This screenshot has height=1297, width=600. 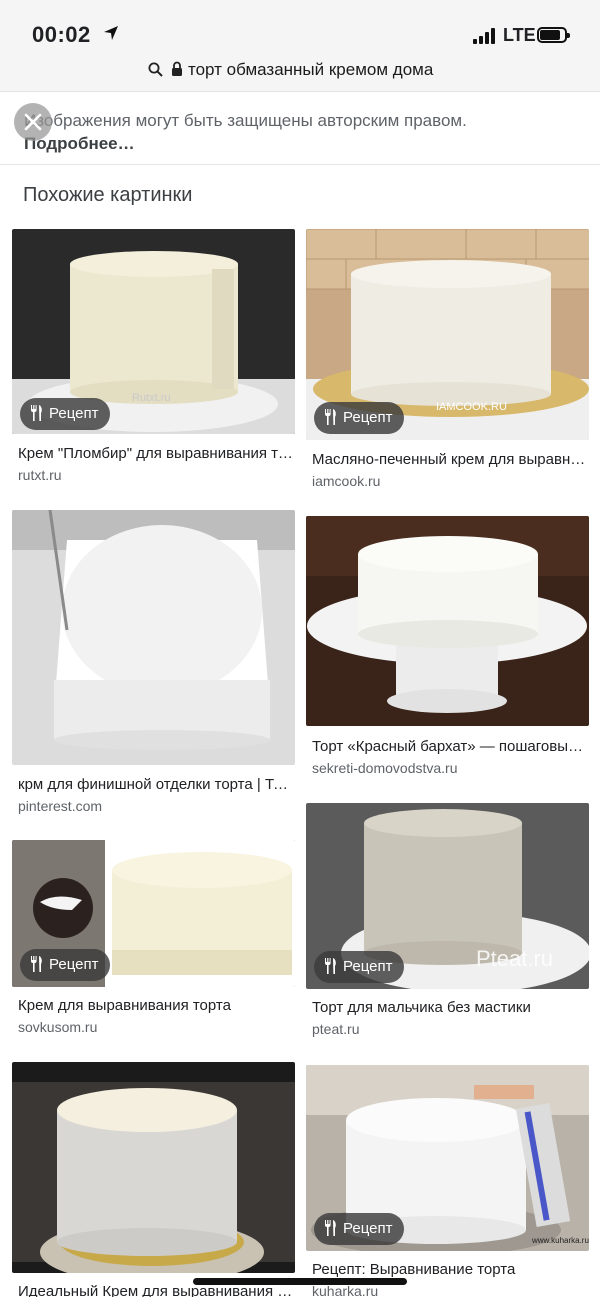 I want to click on result-title: Торт «Красный бархат» — пошаговый рецепт, so click(x=449, y=746).